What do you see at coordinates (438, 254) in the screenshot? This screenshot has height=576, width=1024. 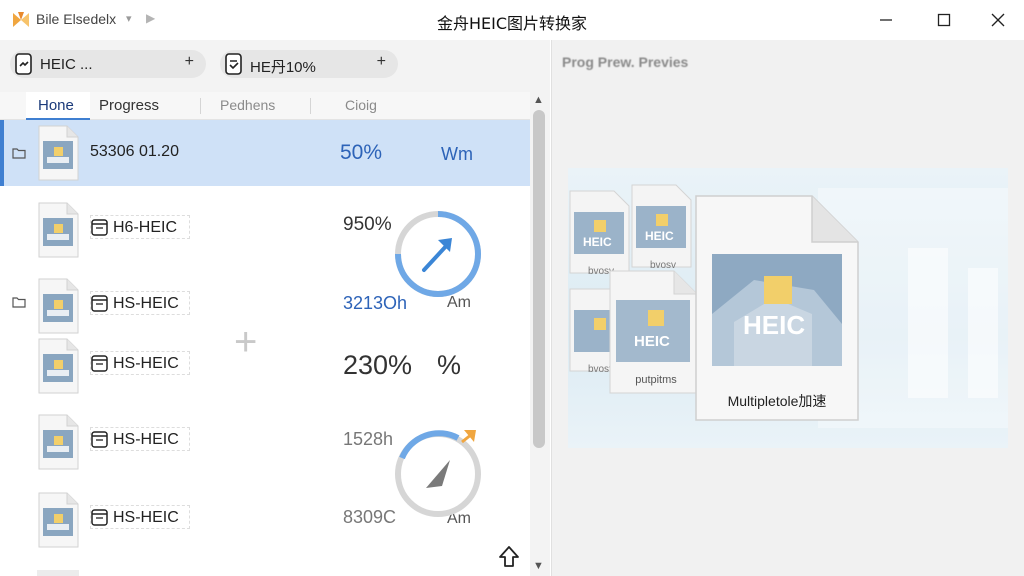 I see `progress-dial-icon` at bounding box center [438, 254].